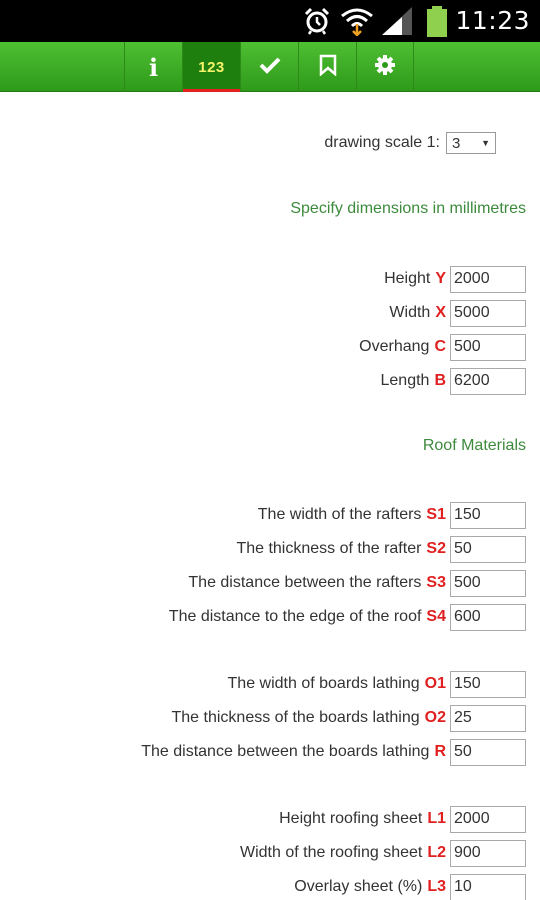 The height and width of the screenshot is (900, 540). I want to click on lathing-width-code: O1, so click(435, 683).